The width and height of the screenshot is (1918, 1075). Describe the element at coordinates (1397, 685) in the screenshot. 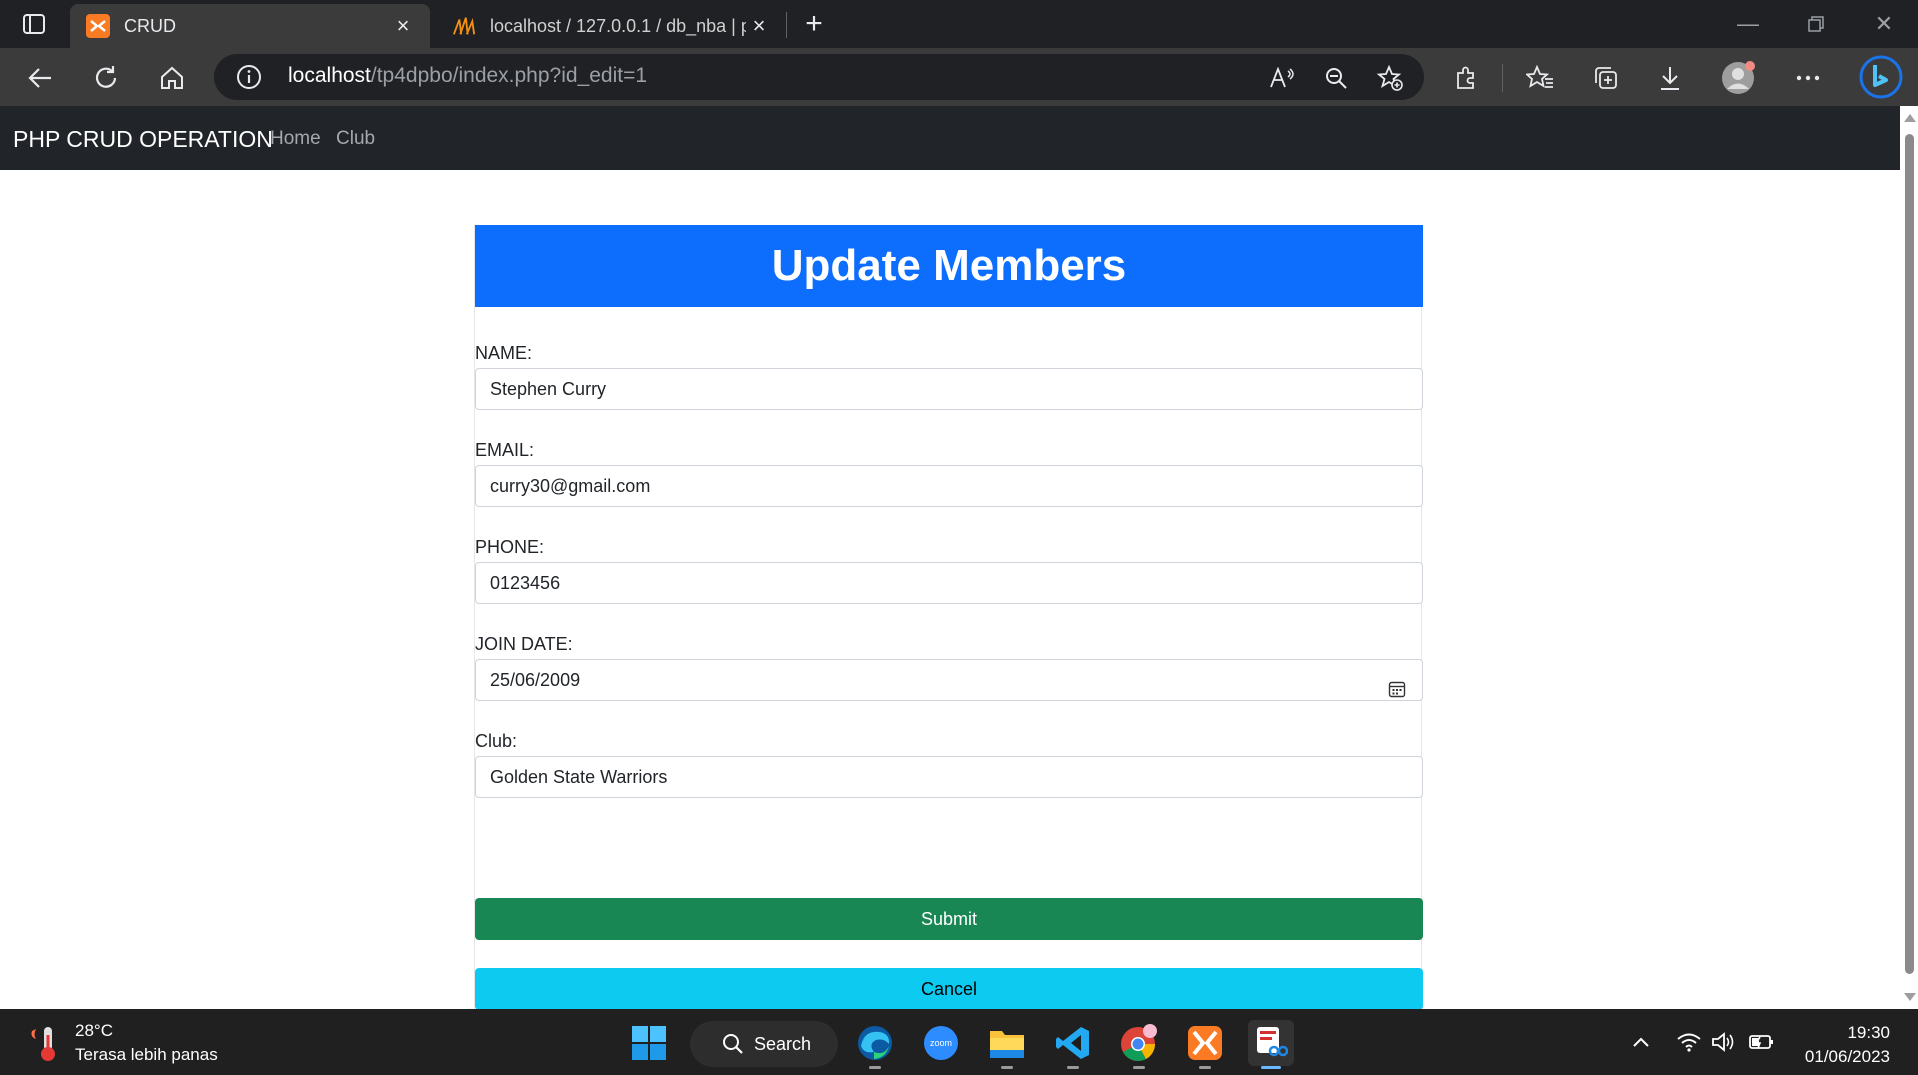

I see `calendar-icon` at that location.